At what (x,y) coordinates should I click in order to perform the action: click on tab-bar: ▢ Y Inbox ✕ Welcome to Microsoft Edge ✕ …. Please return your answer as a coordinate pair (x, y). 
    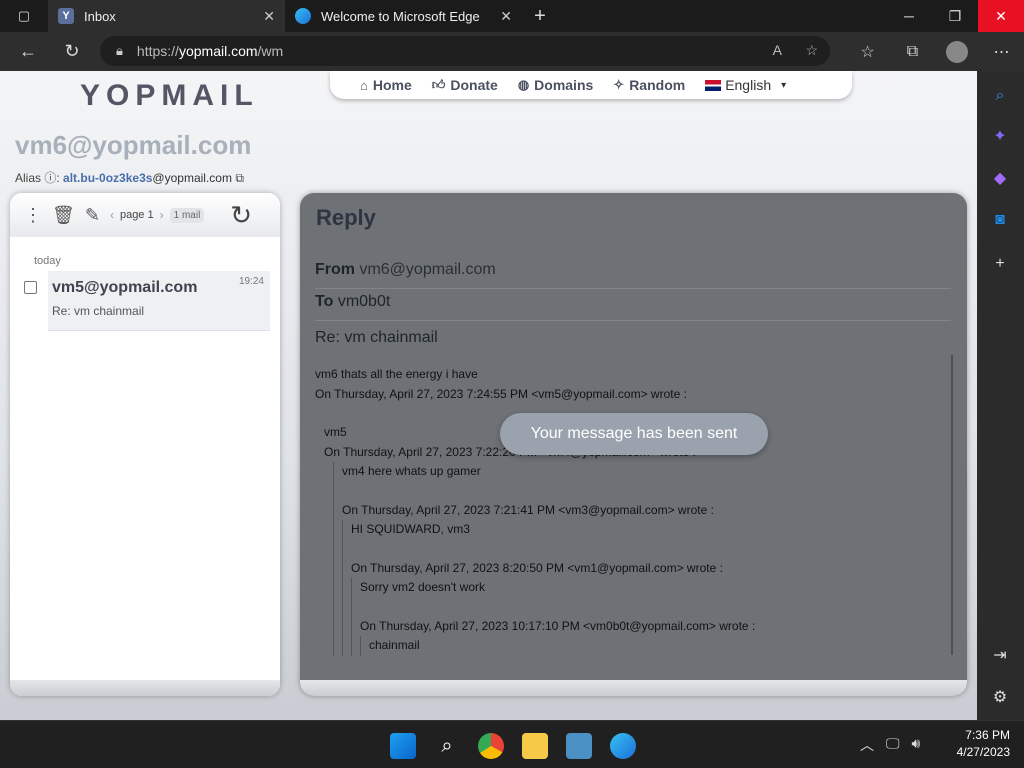
    Looking at the image, I should click on (512, 16).